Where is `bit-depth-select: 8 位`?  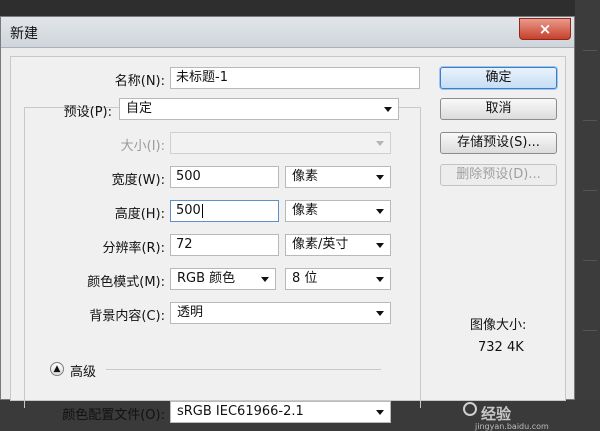
bit-depth-select: 8 位 is located at coordinates (338, 279).